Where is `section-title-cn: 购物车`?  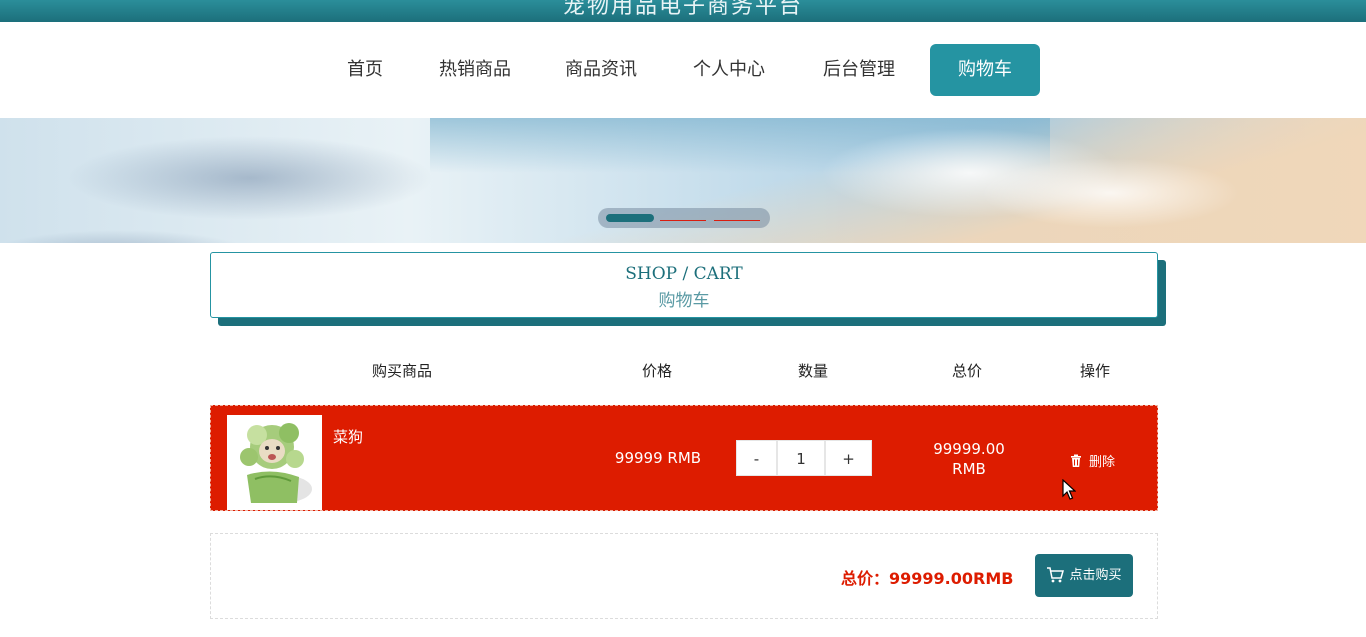
section-title-cn: 购物车 is located at coordinates (684, 301).